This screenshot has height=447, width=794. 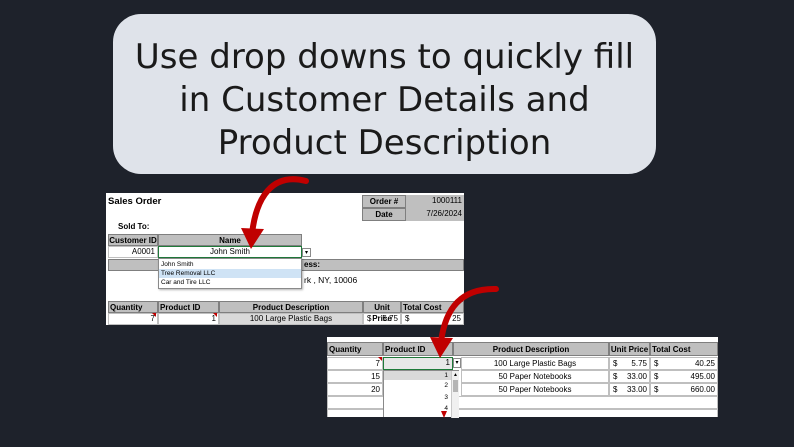 I want to click on sold-to-label: Sold To:, so click(x=134, y=226).